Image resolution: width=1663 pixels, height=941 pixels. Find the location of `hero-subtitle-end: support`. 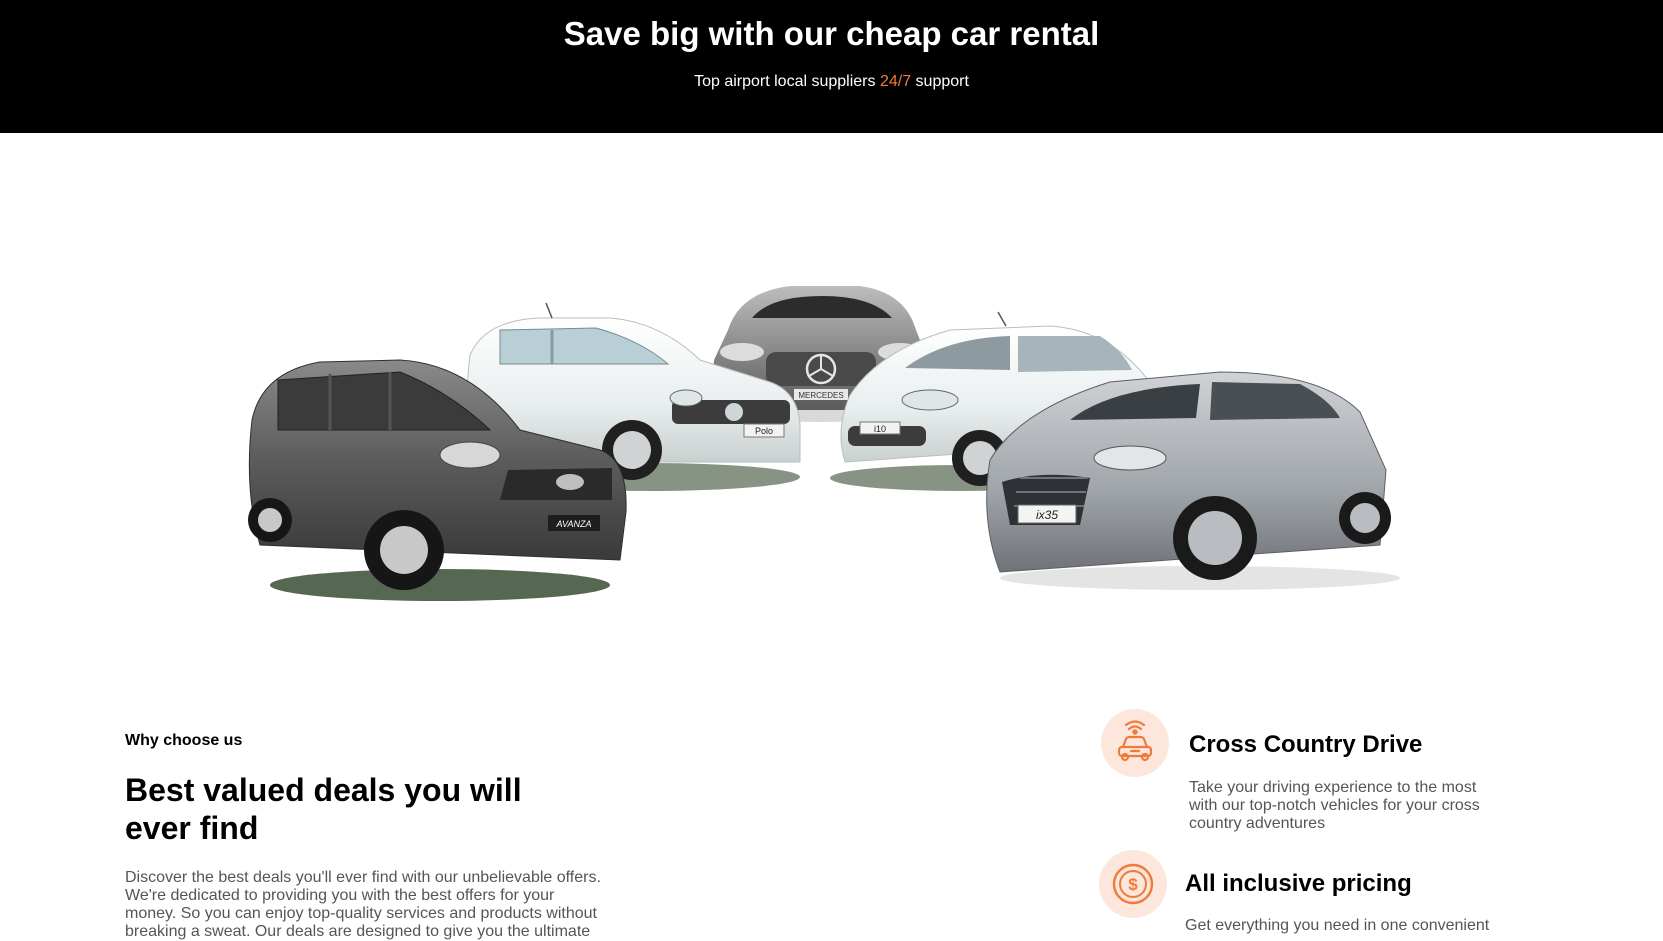

hero-subtitle-end: support is located at coordinates (940, 81).